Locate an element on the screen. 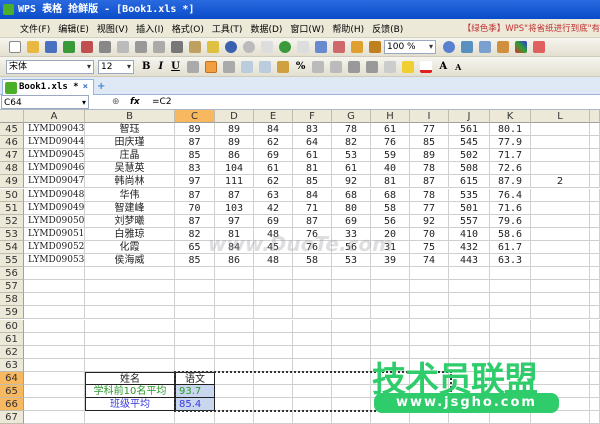 Image resolution: width=600 pixels, height=424 pixels. cell-I67 is located at coordinates (429, 417).